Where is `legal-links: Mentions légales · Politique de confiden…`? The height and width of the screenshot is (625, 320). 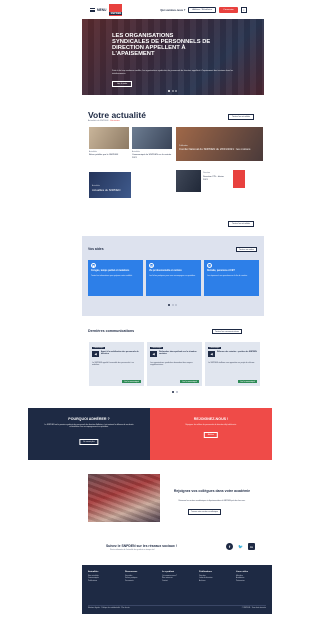 legal-links: Mentions légales · Politique de confiden… is located at coordinates (109, 608).